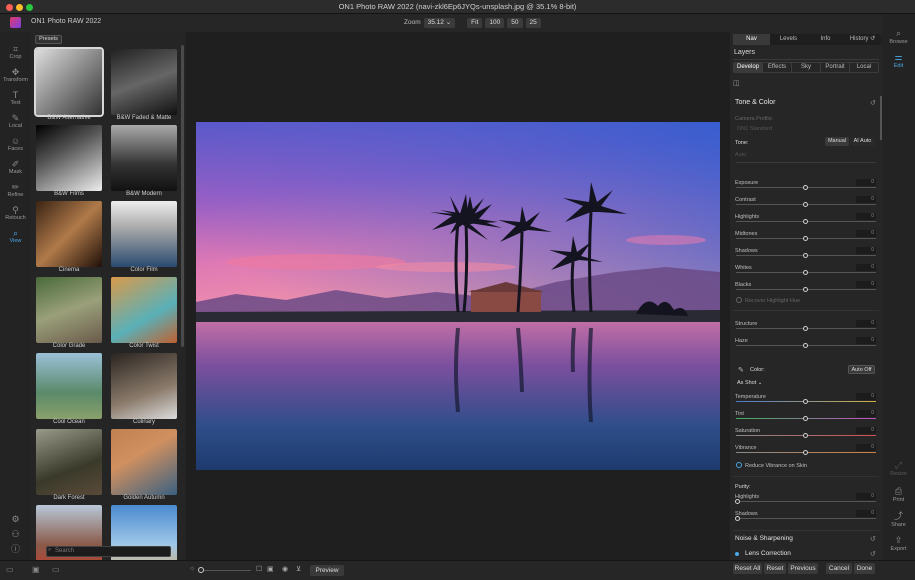  Describe the element at coordinates (864, 67) in the screenshot. I see `tab-local: Local` at that location.